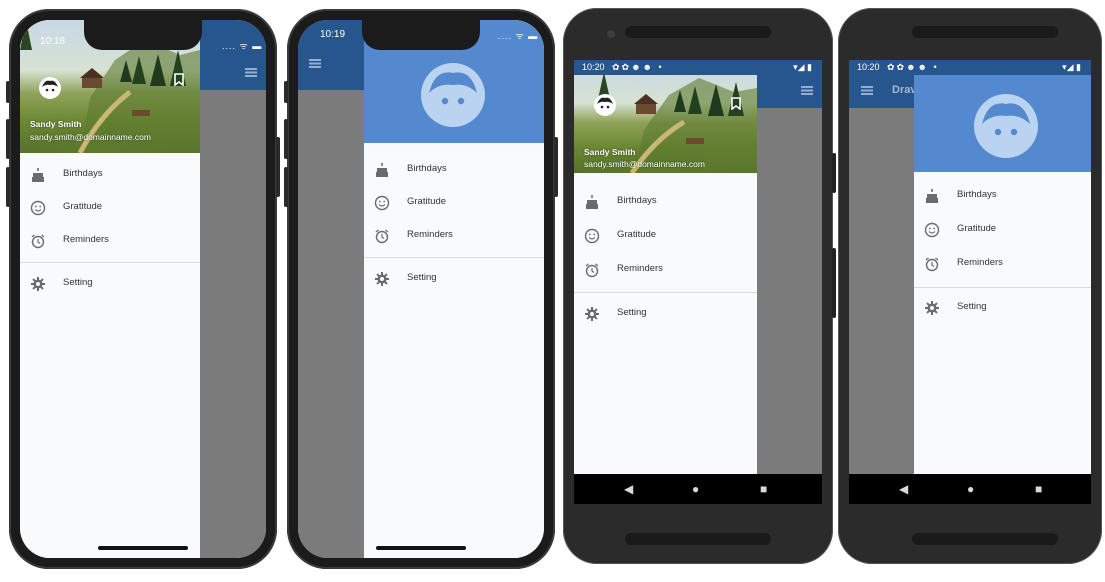  I want to click on volume-button, so click(834, 283).